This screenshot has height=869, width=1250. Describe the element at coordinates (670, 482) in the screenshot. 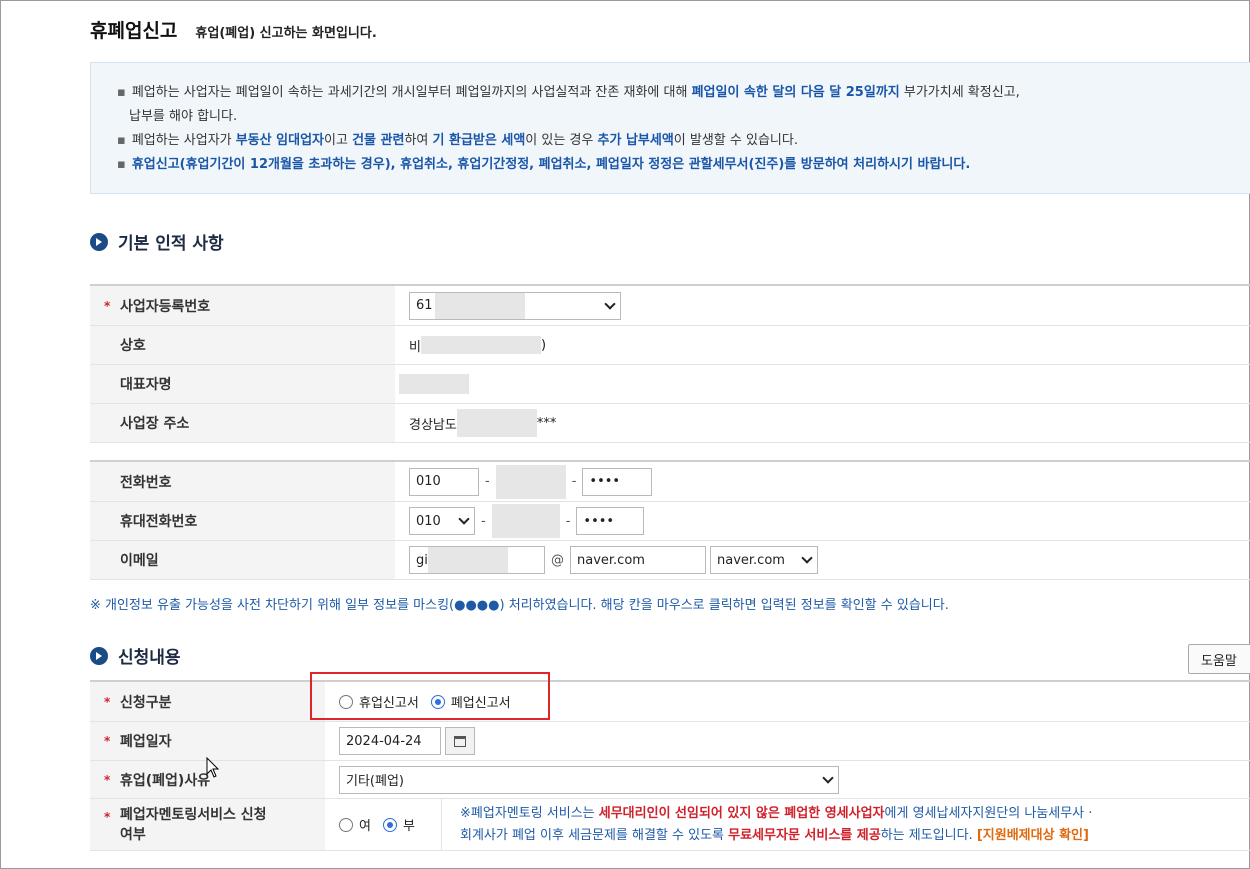

I see `row-phone: 전화번호 010 - - ••••` at that location.